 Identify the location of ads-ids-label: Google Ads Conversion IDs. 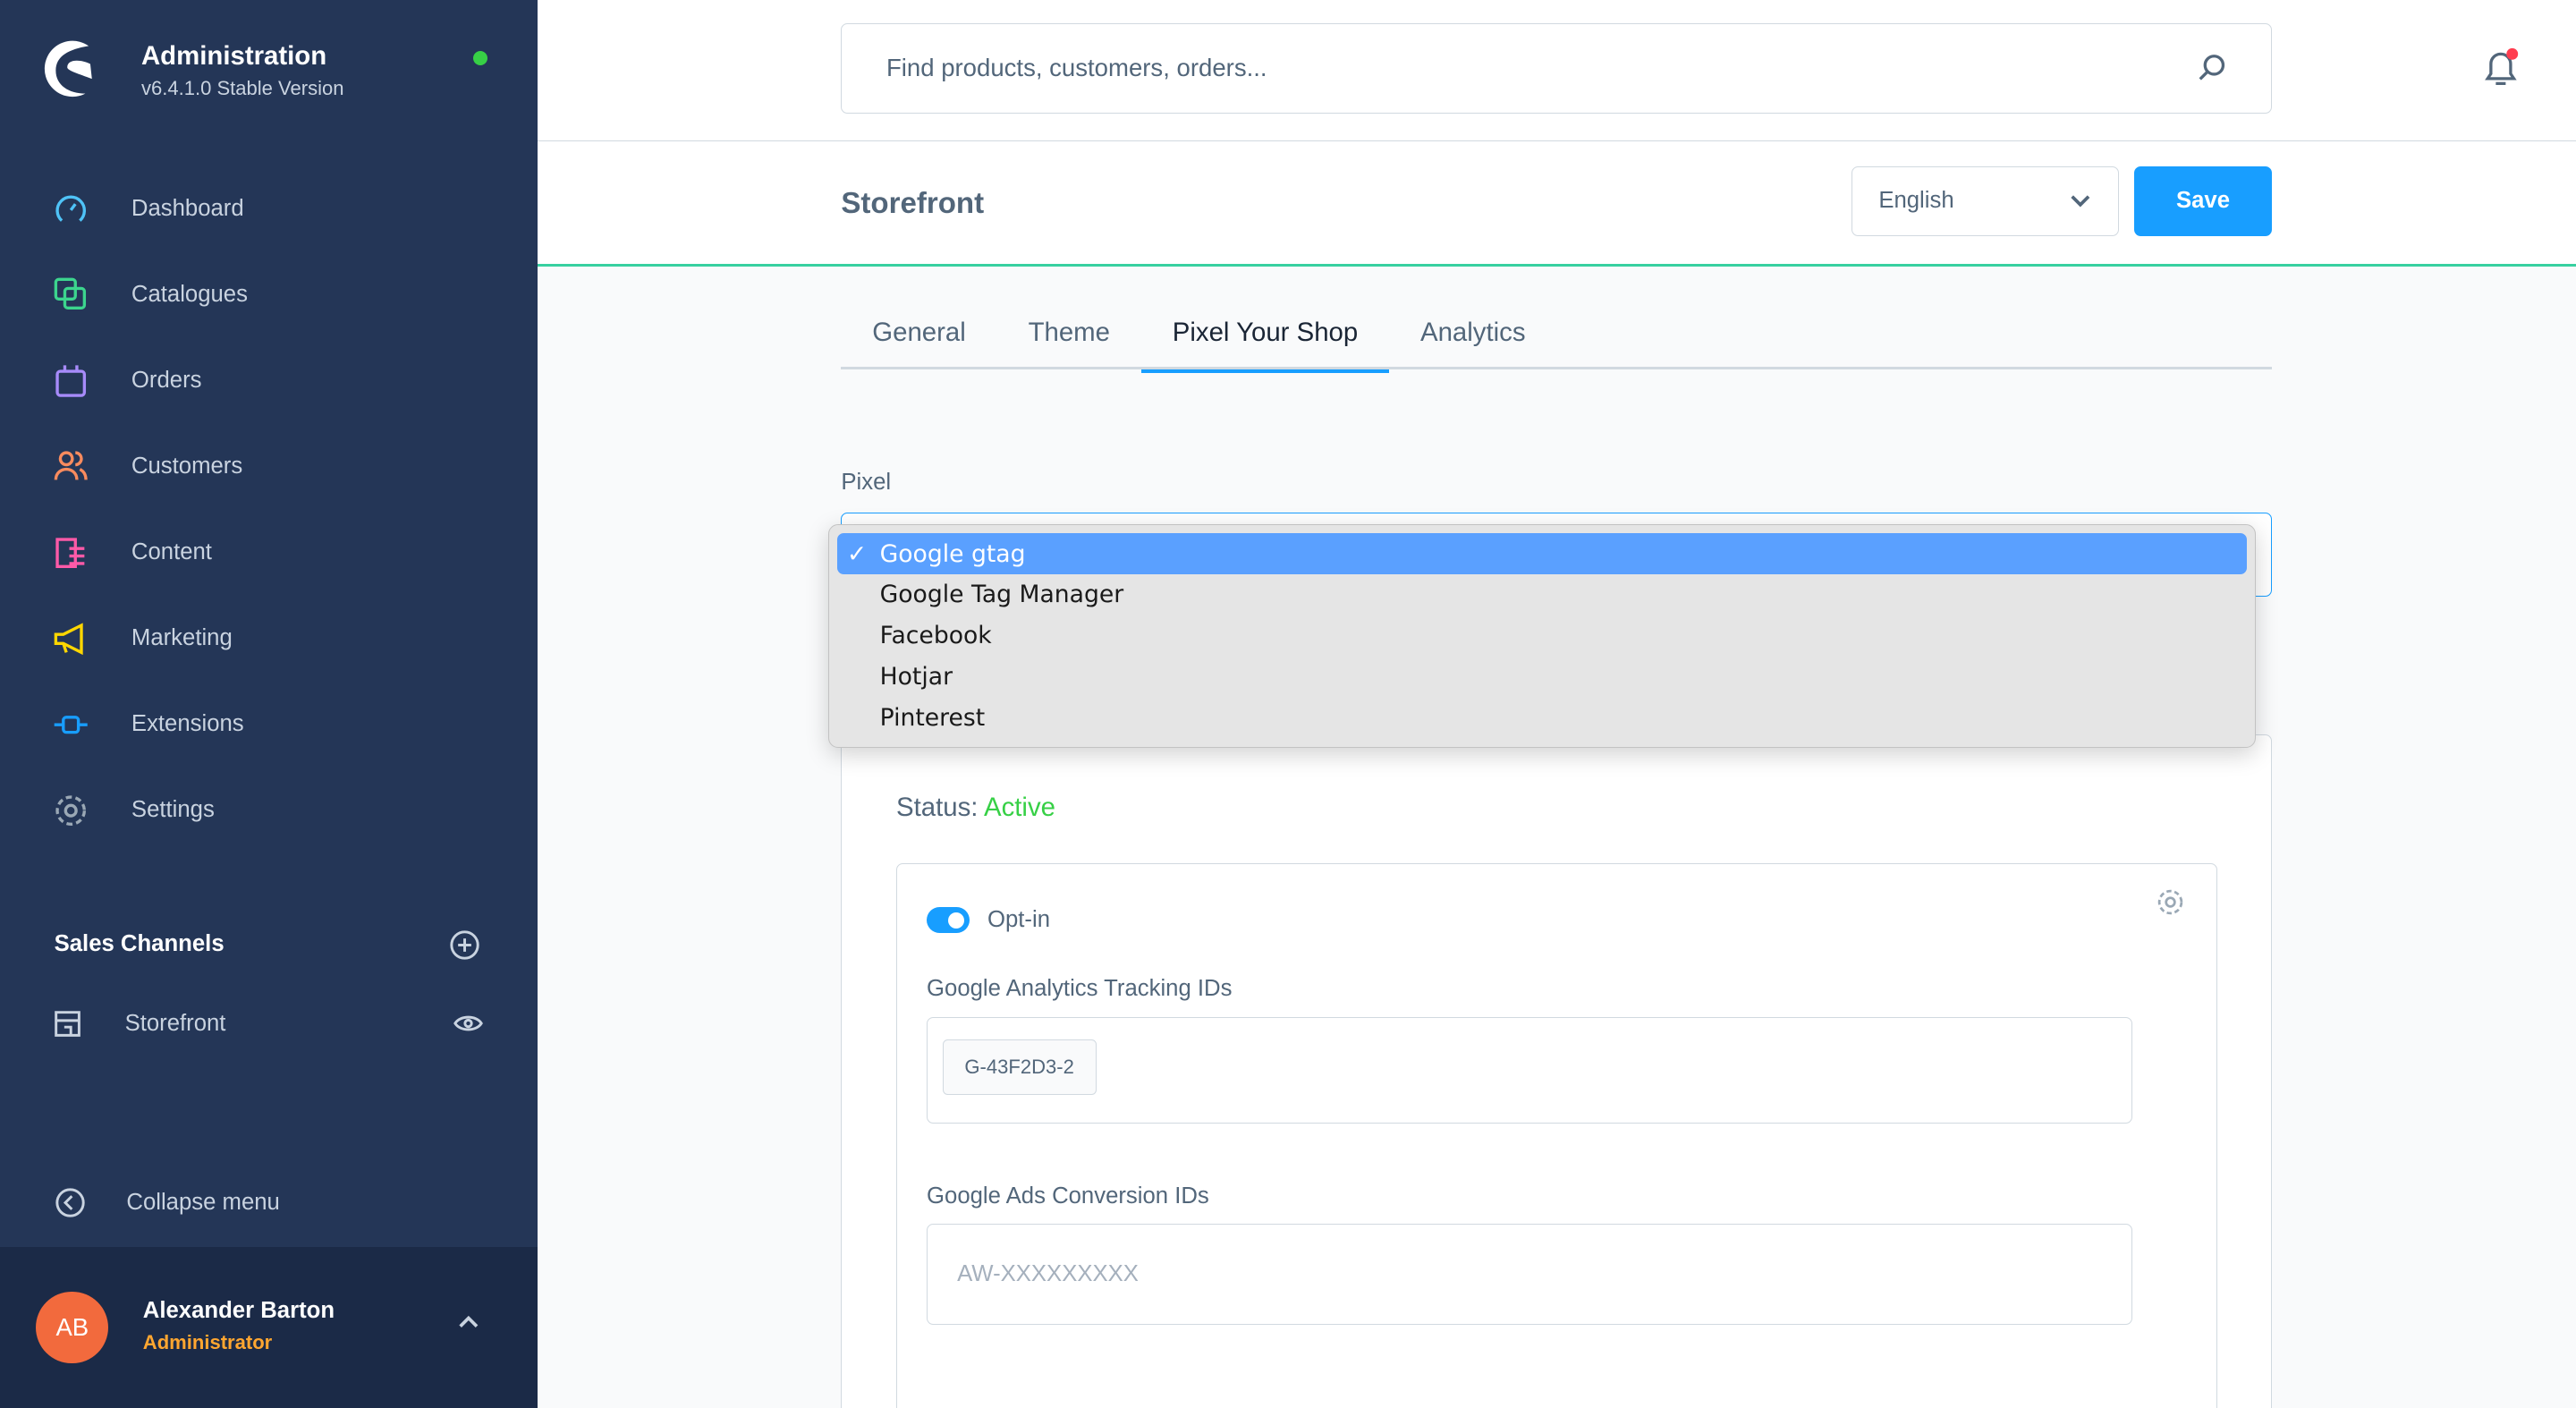
(1068, 1196).